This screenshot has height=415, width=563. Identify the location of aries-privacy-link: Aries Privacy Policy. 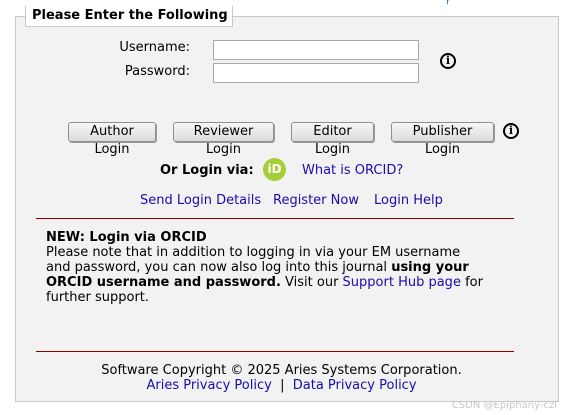
(208, 385).